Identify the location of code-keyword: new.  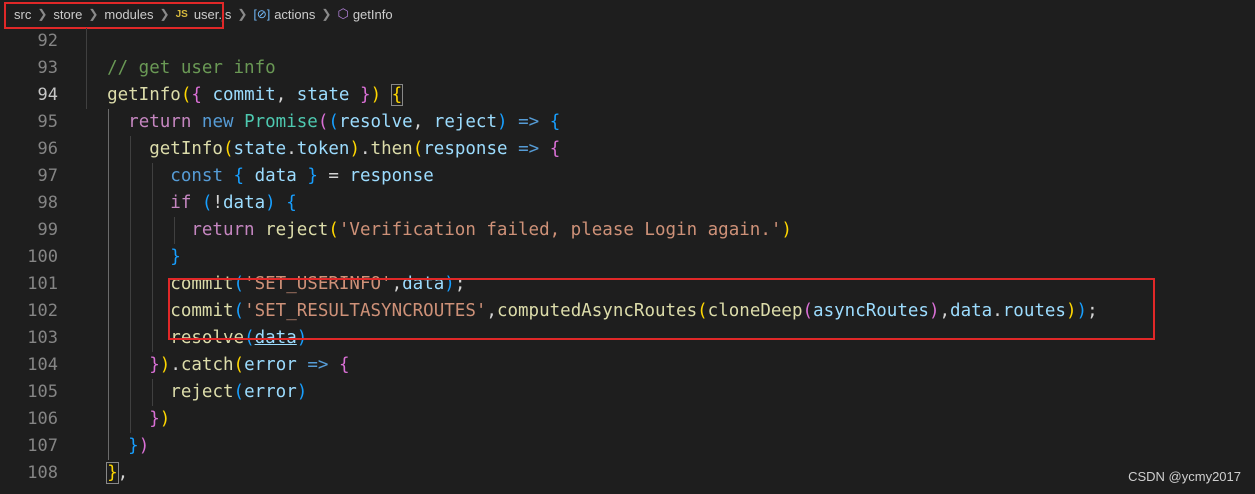
(217, 122).